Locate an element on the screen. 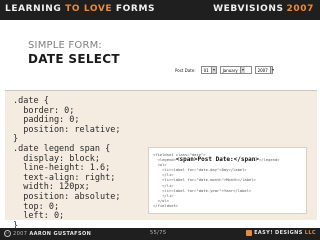 This screenshot has height=240, width=320. html-line-legend-close: </legend> is located at coordinates (269, 160).